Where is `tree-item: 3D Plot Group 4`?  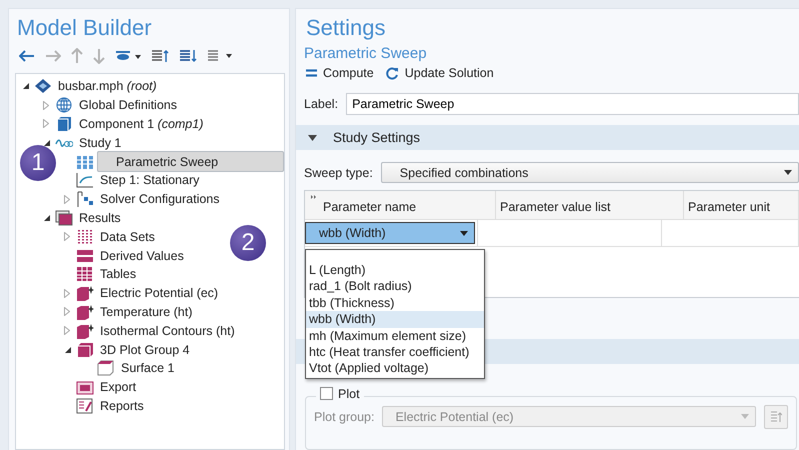
tree-item: 3D Plot Group 4 is located at coordinates (145, 350).